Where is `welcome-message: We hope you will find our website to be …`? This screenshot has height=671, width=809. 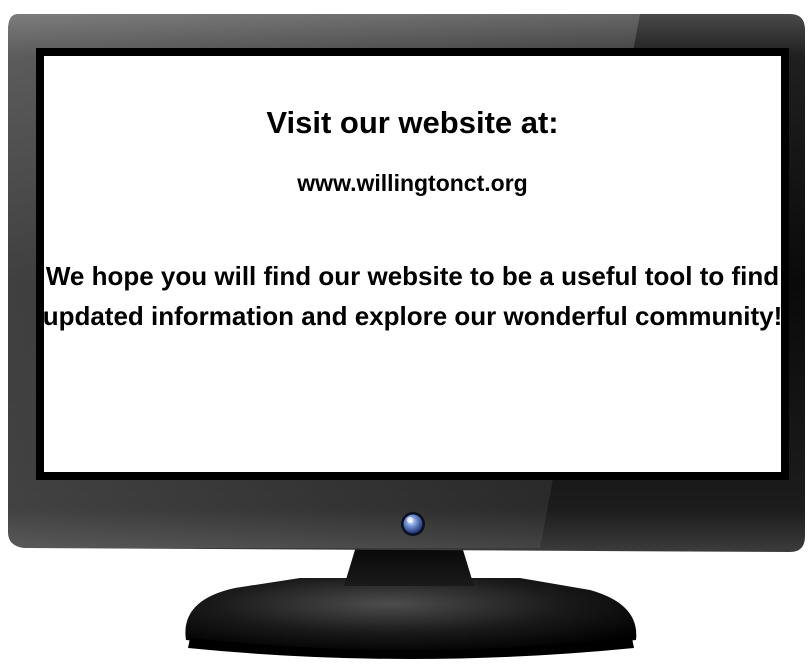 welcome-message: We hope you will find our website to be … is located at coordinates (412, 296).